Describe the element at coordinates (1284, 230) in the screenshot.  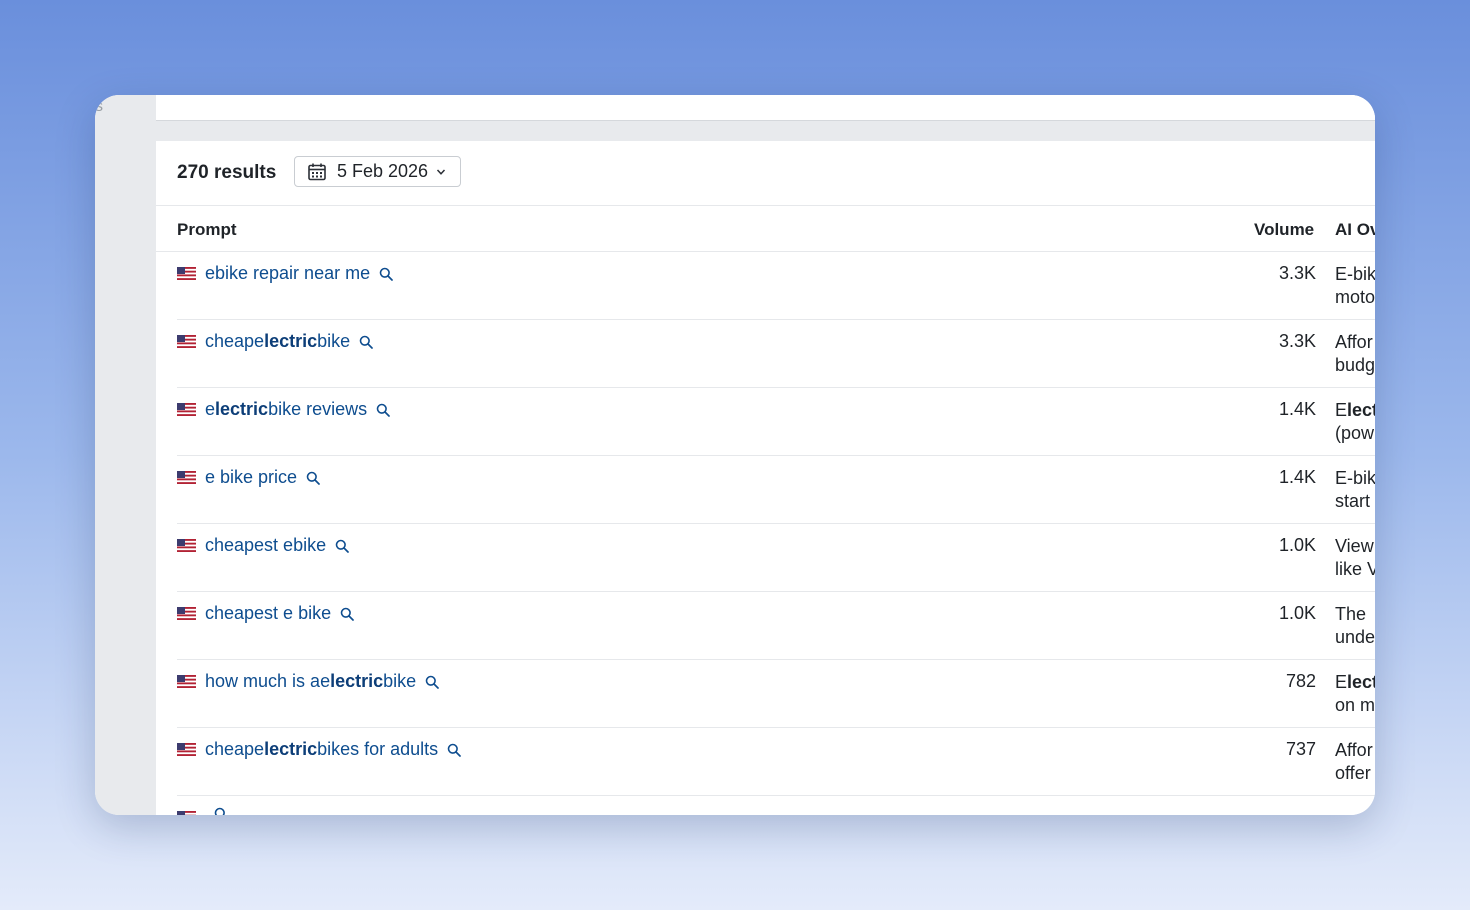
I see `column-header-volume: Volume` at that location.